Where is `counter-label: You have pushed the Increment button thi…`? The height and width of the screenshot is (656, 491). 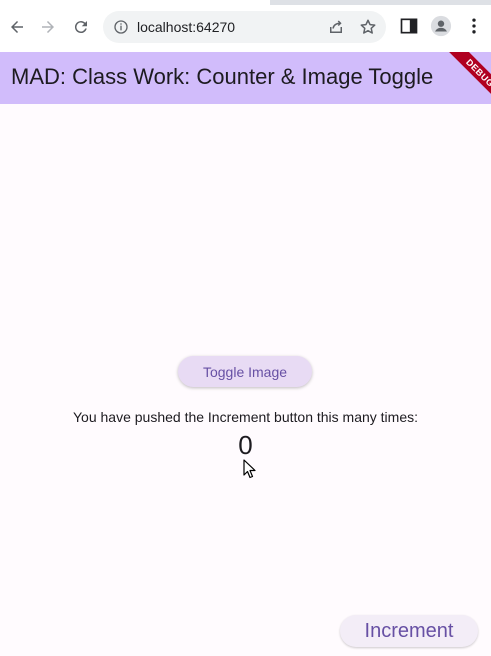 counter-label: You have pushed the Increment button thi… is located at coordinates (245, 417).